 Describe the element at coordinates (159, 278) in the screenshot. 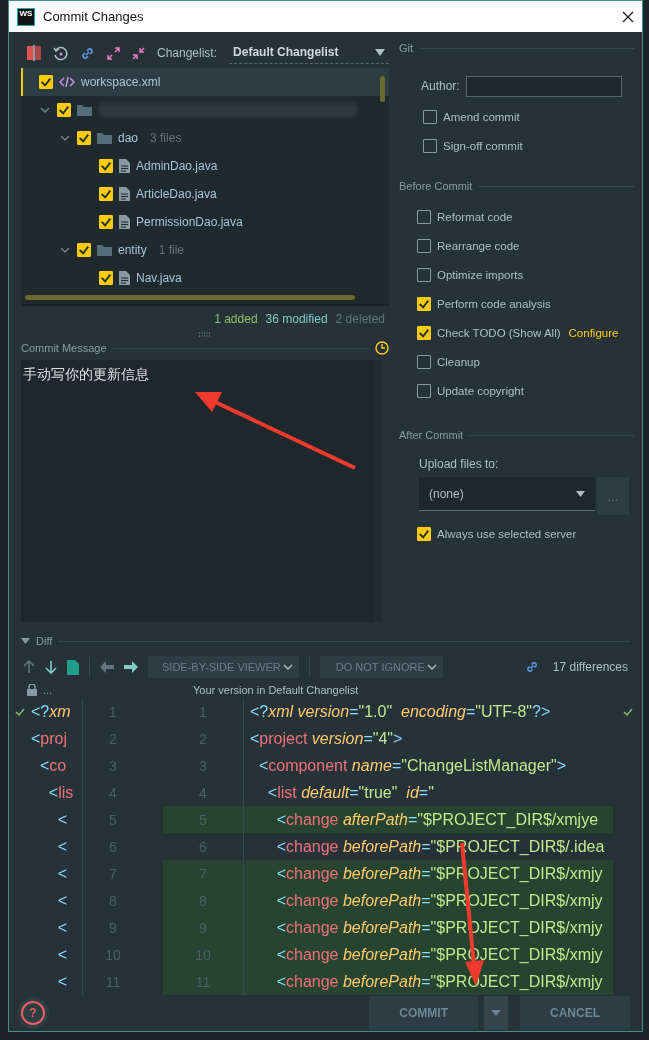

I see `file-name: Nav.java` at that location.